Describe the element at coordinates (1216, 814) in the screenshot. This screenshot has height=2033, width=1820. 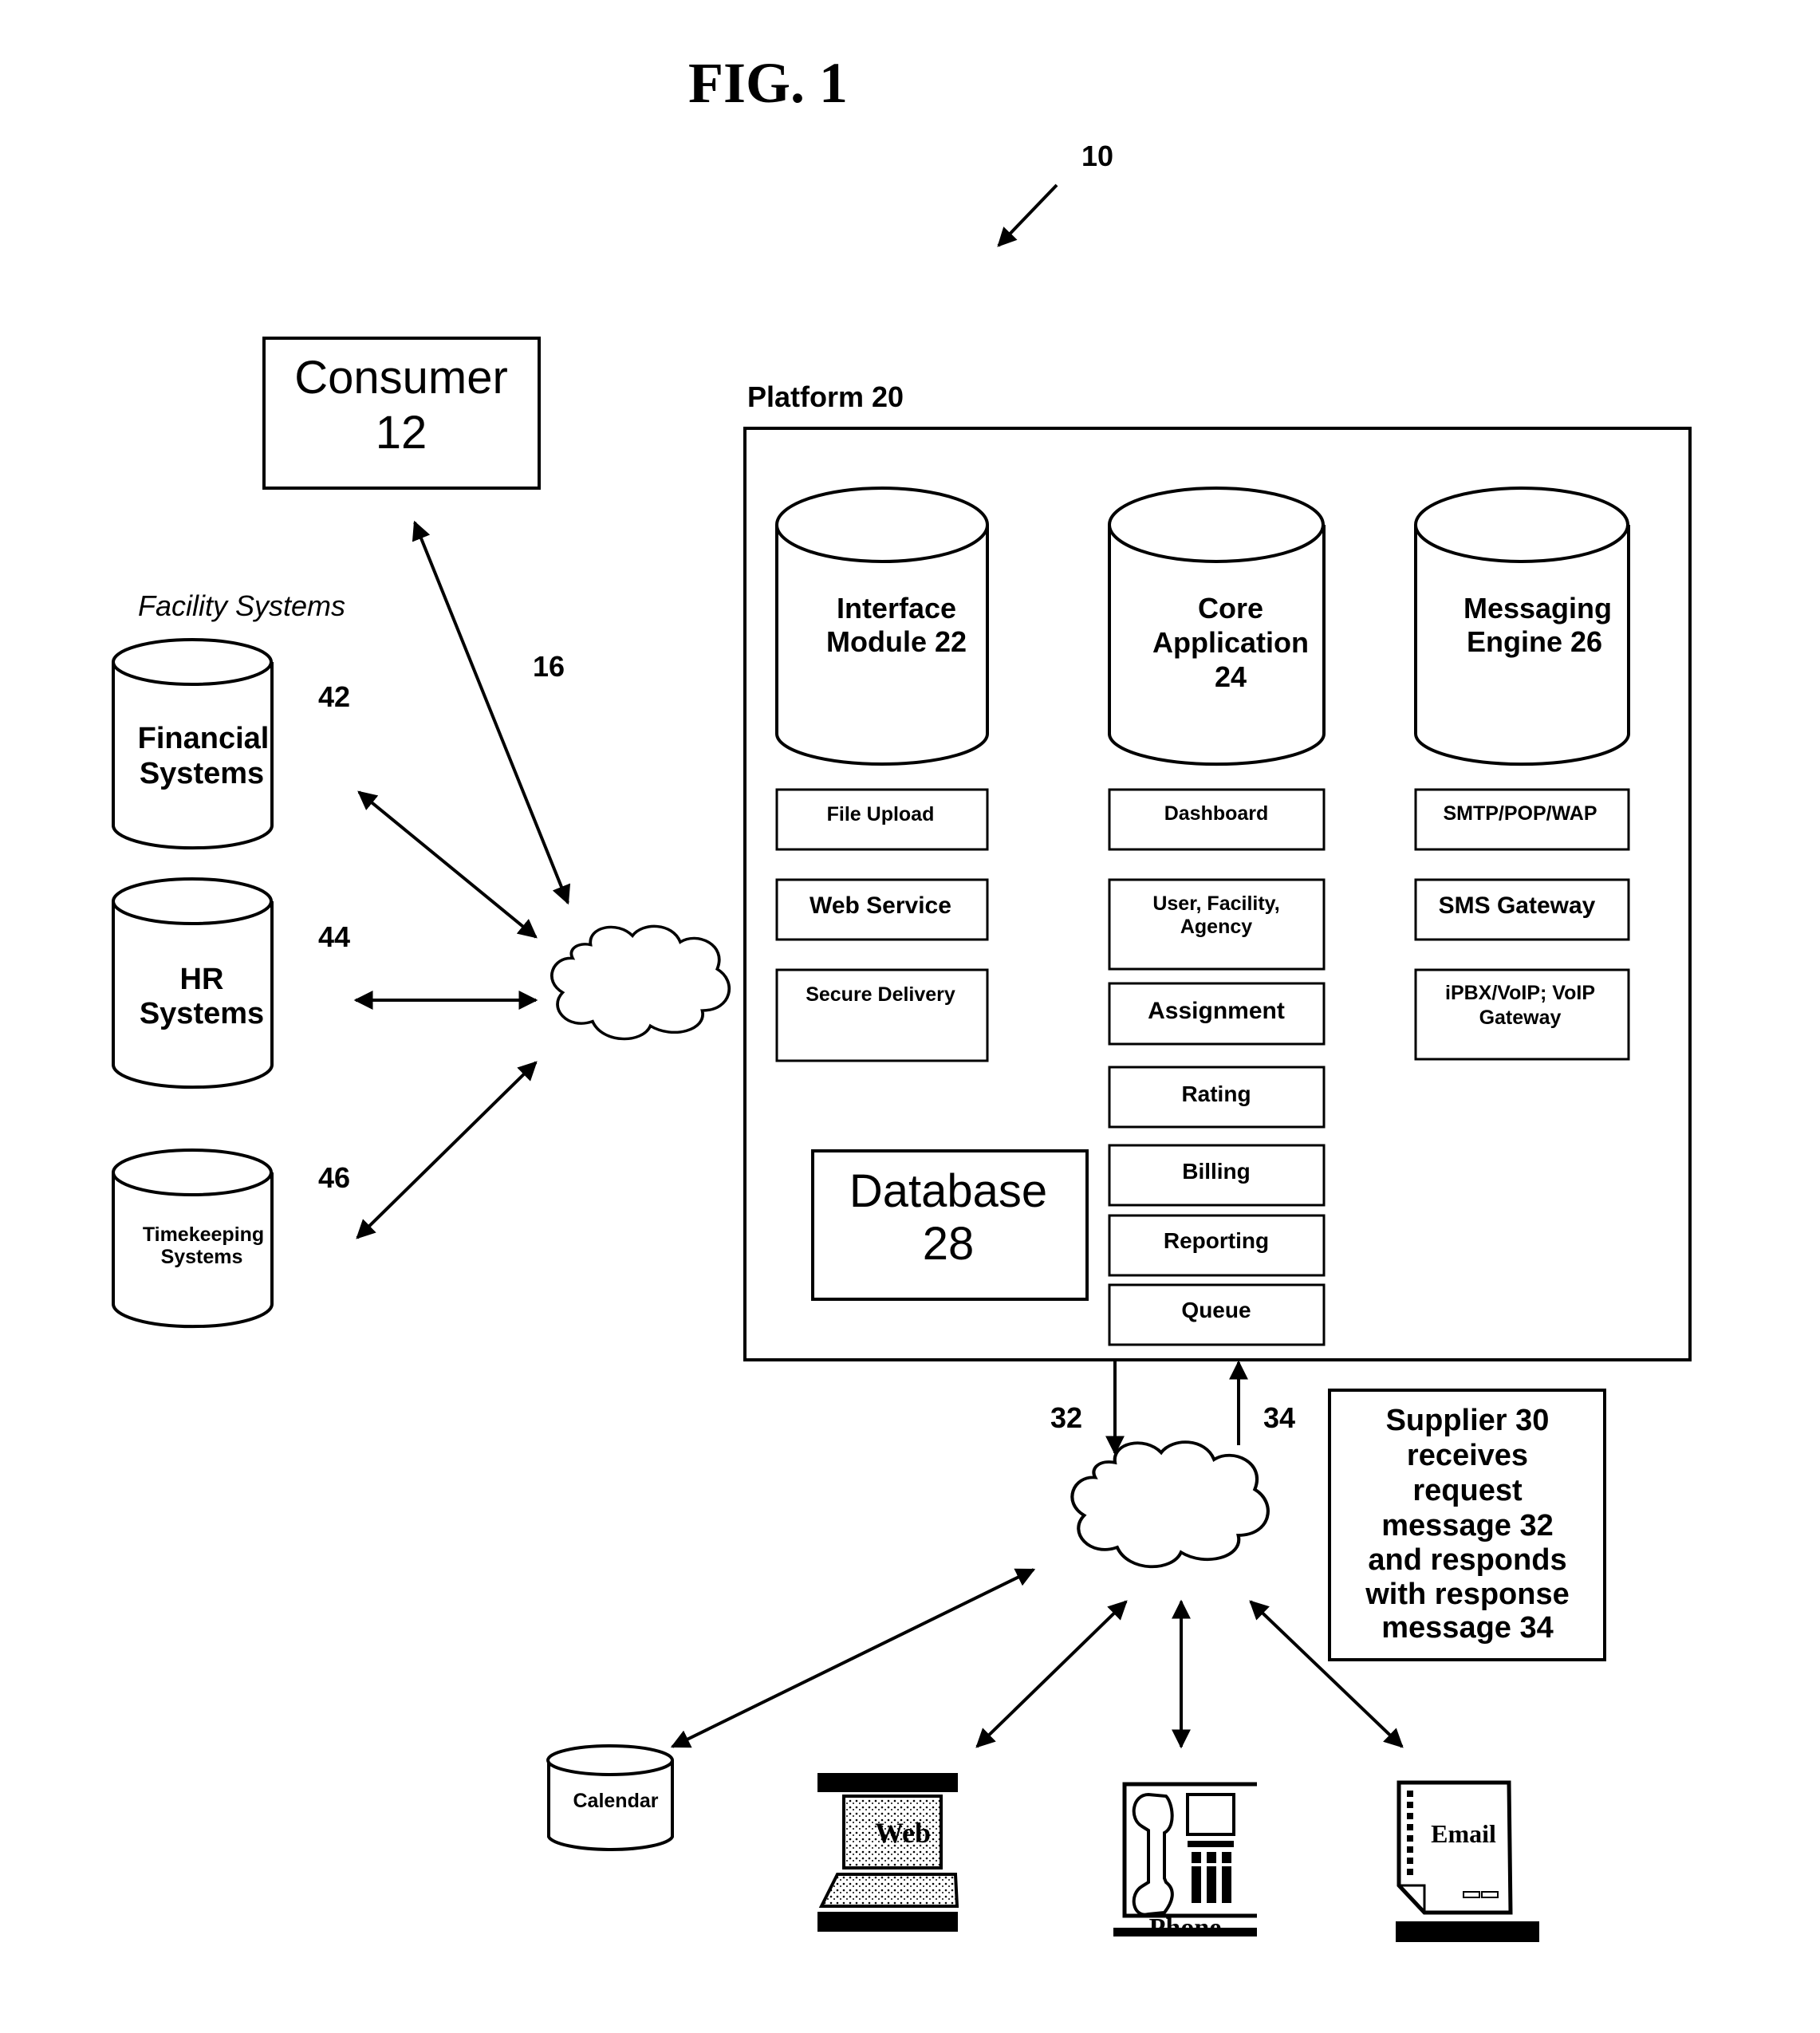
I see `dashboard-label: Dashboard` at that location.